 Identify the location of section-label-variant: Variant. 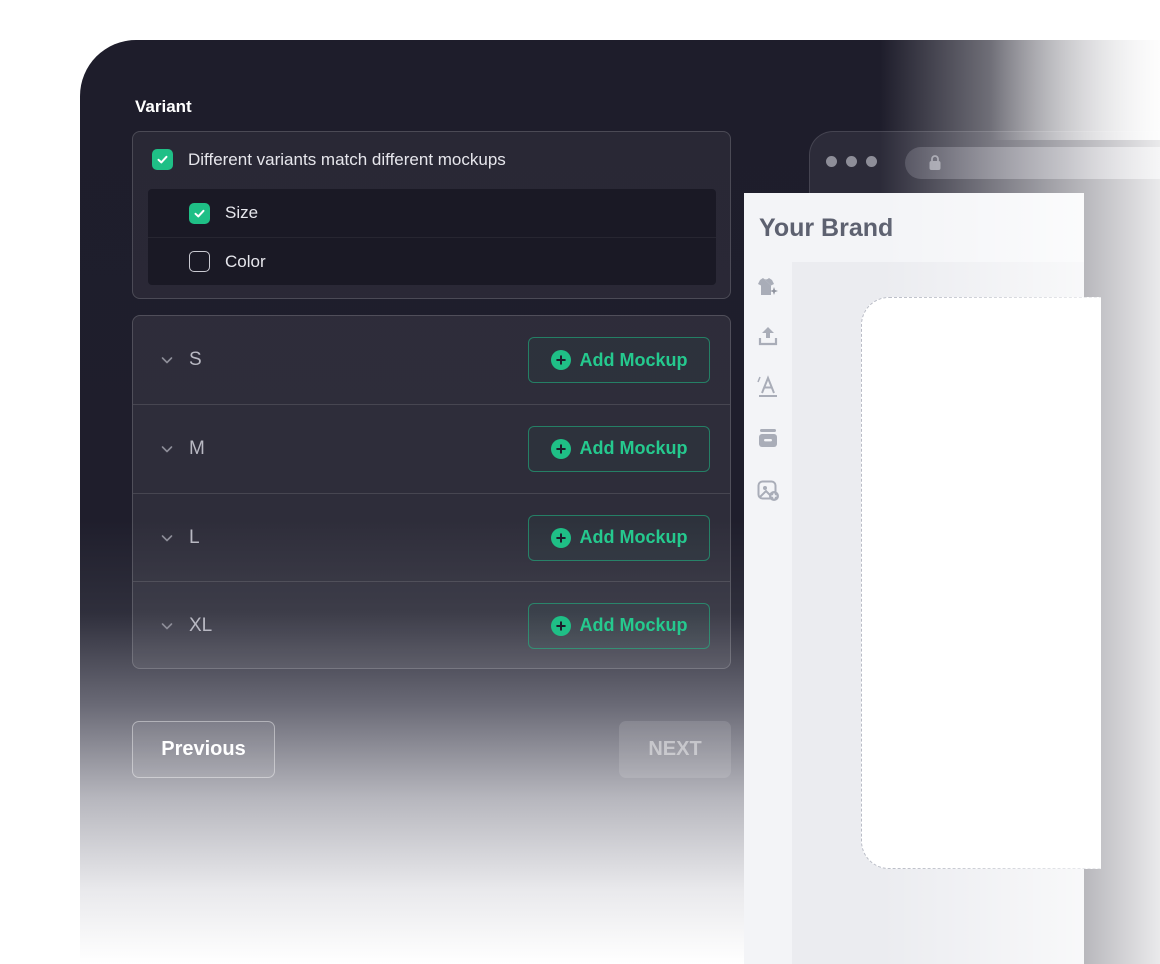
(163, 106).